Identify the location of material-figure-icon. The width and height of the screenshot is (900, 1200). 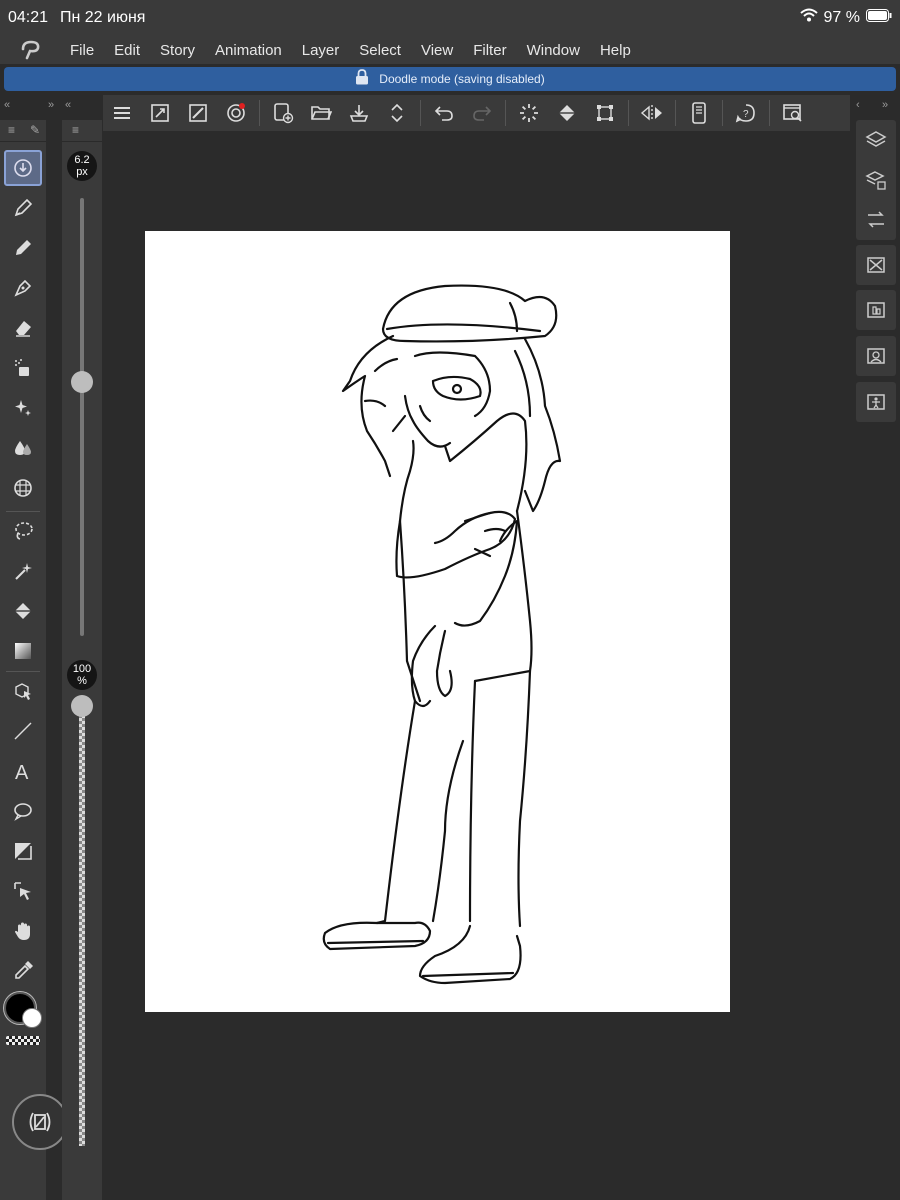
(876, 402).